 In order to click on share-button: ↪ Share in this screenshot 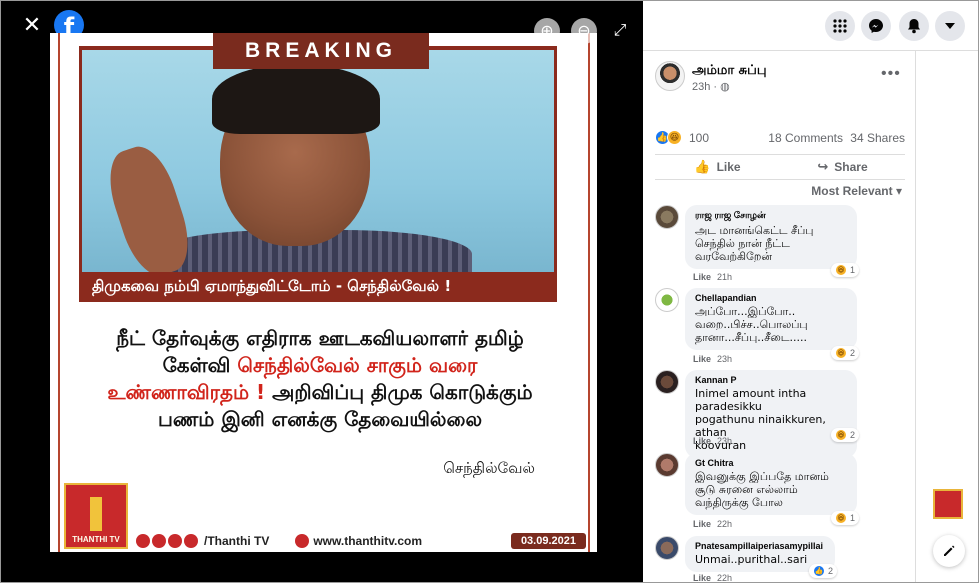, I will do `click(842, 167)`.